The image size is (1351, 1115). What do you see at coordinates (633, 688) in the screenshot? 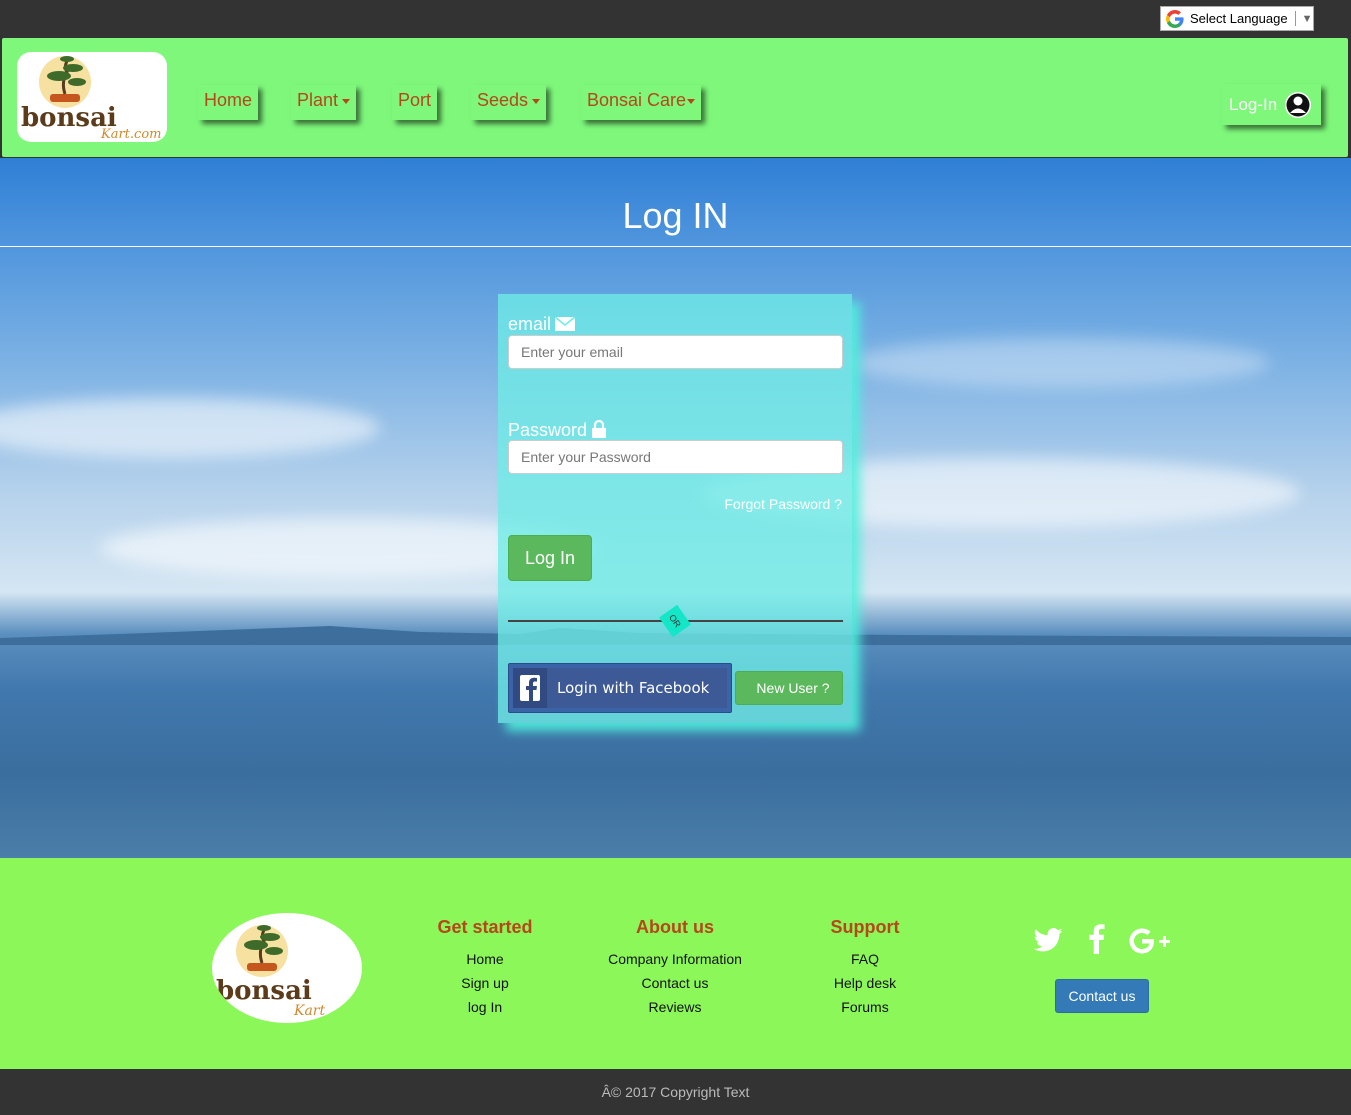
I see `facebook-login-label: Login with Facebook` at bounding box center [633, 688].